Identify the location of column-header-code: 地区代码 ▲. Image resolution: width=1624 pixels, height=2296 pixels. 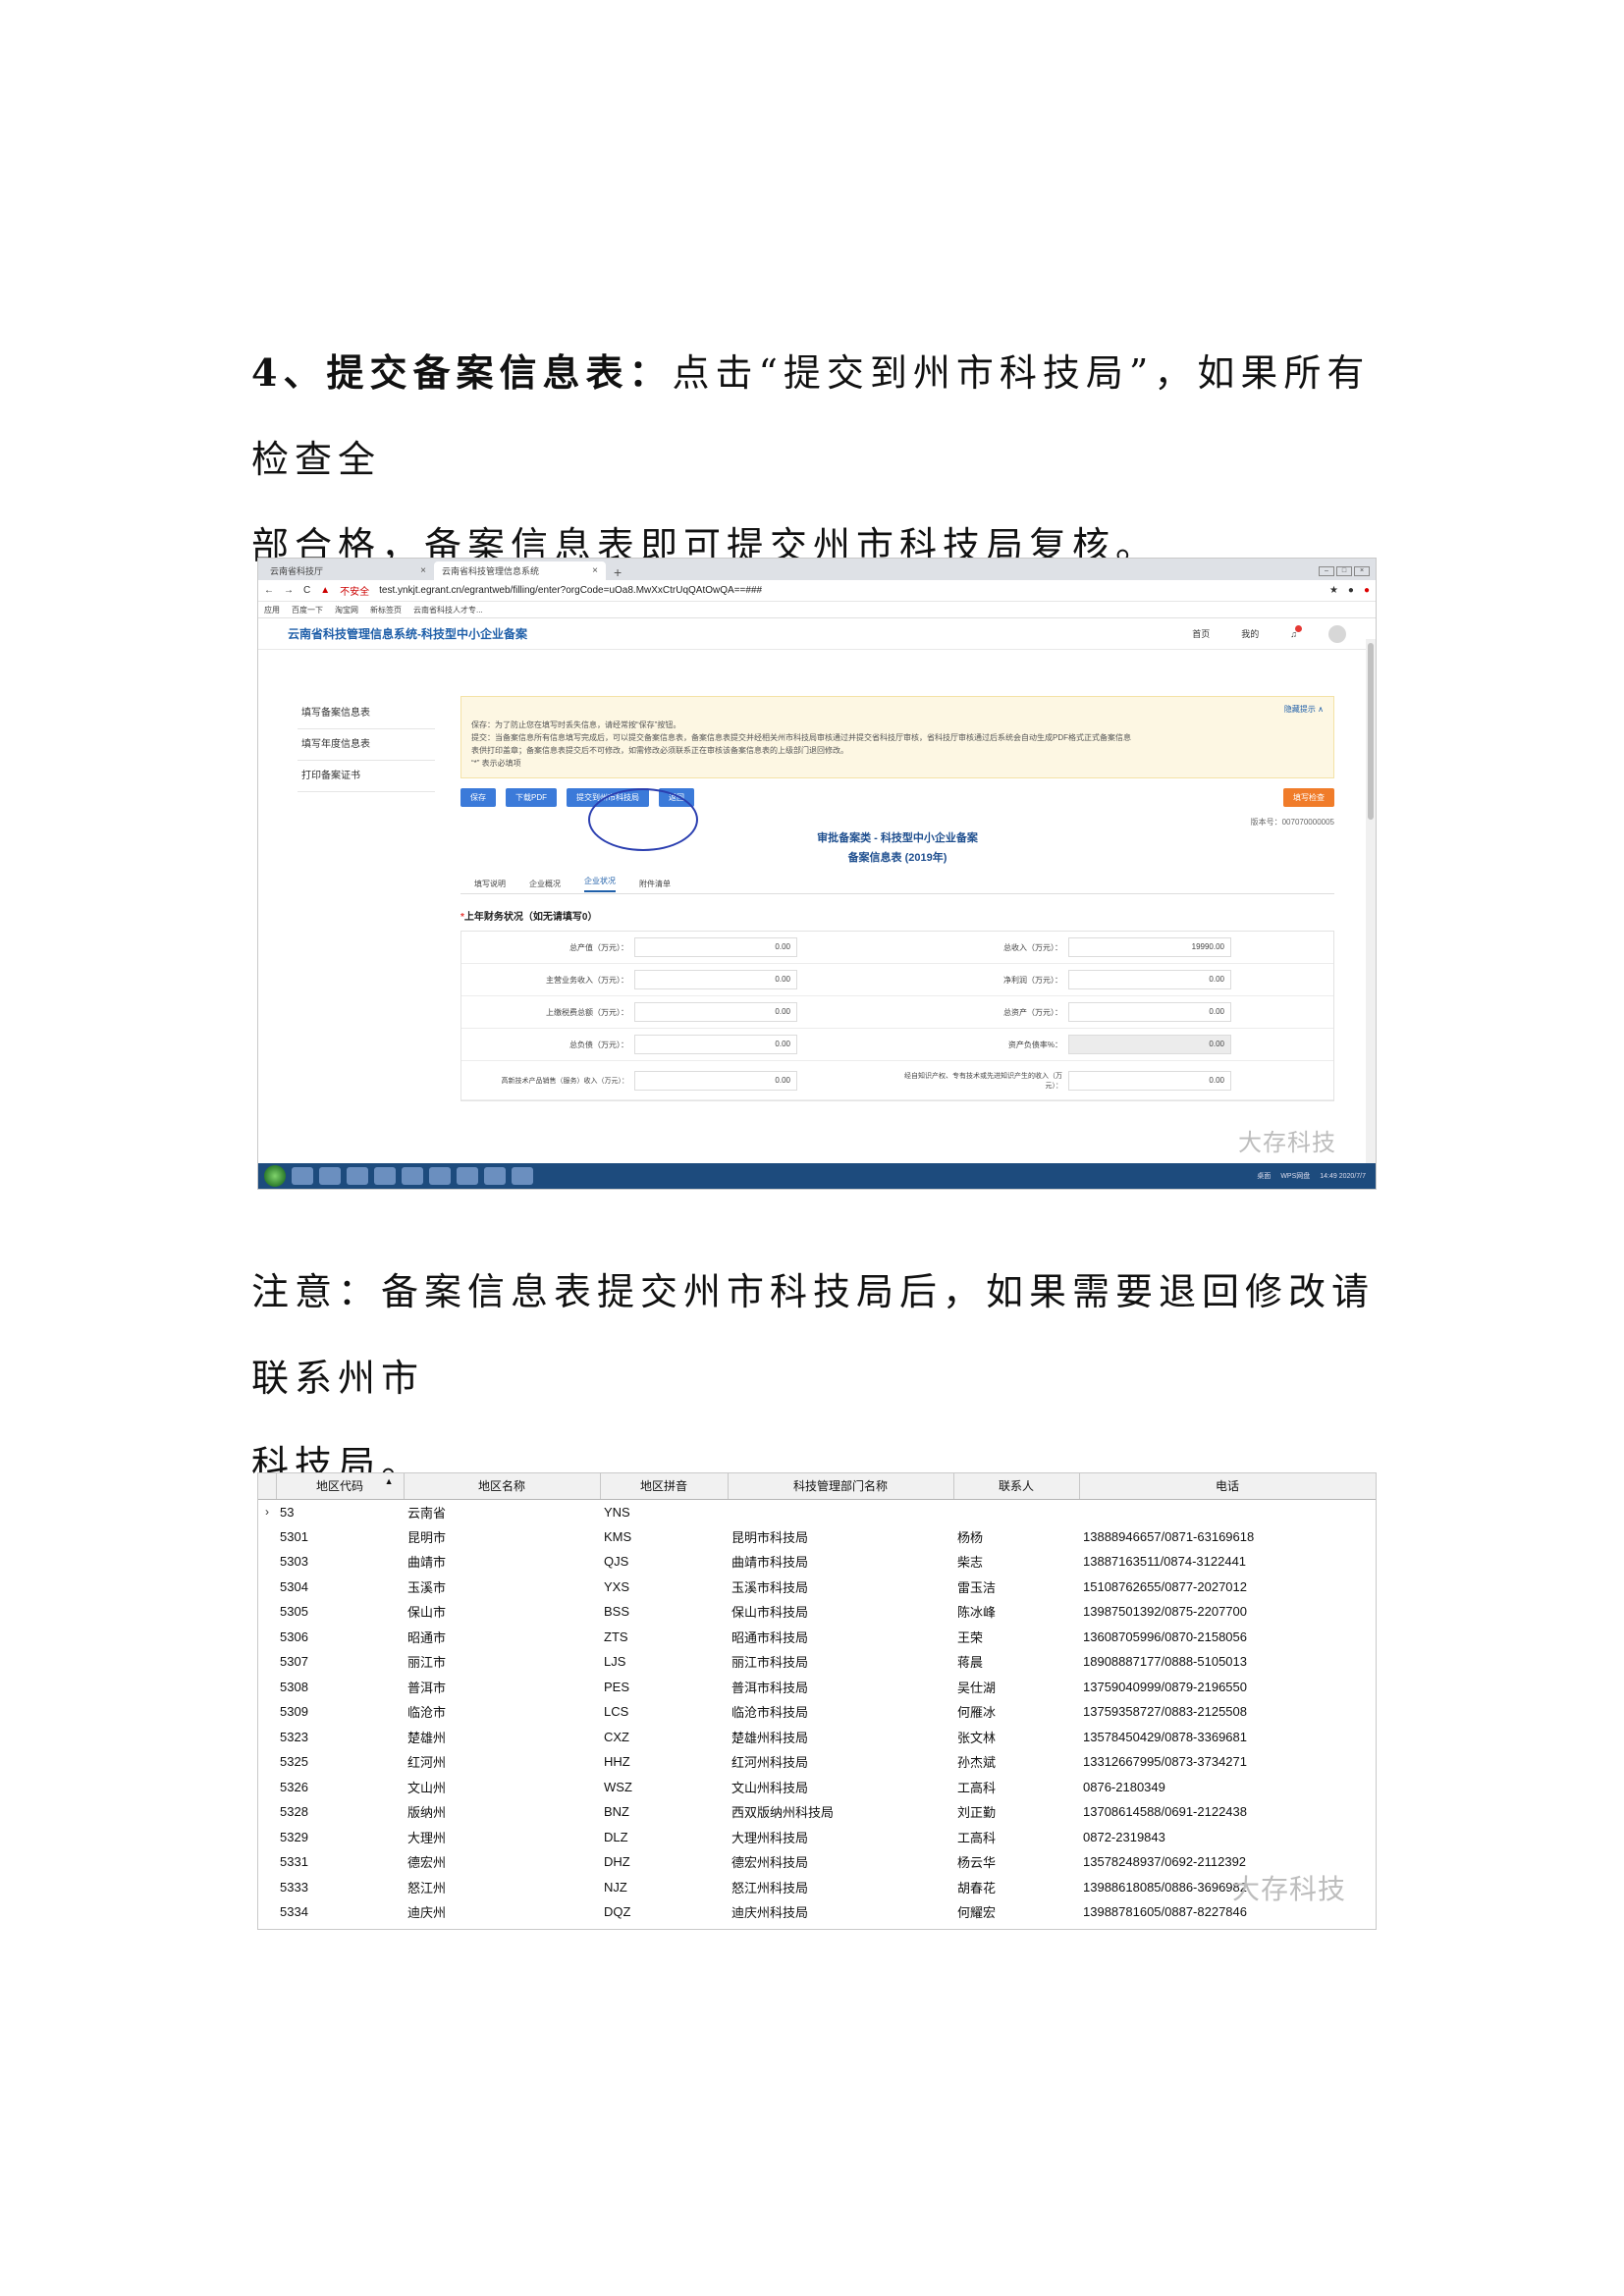
(340, 1486).